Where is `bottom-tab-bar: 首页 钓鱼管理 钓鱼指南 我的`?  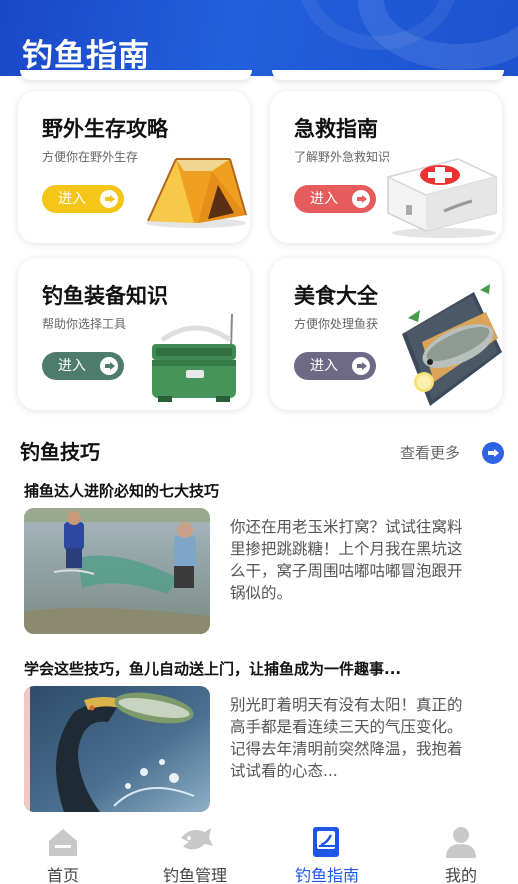
bottom-tab-bar: 首页 钓鱼管理 钓鱼指南 我的 is located at coordinates (259, 849).